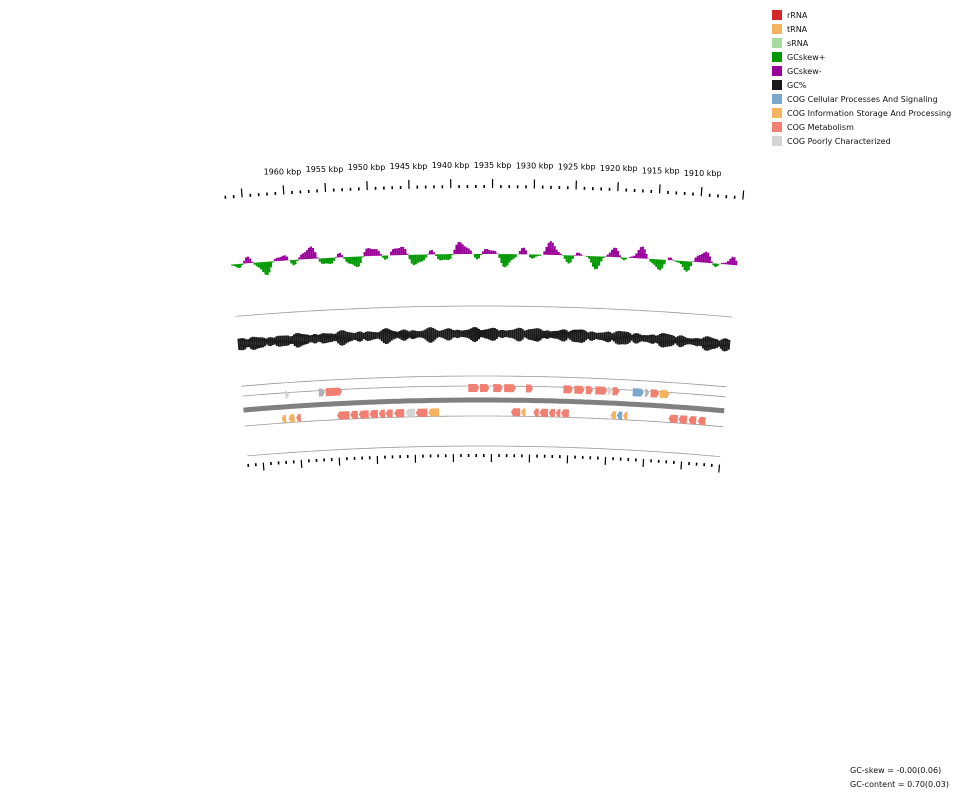 This screenshot has height=800, width=960. What do you see at coordinates (862, 99) in the screenshot?
I see `legend-label: COG Cellular Processes And Signaling` at bounding box center [862, 99].